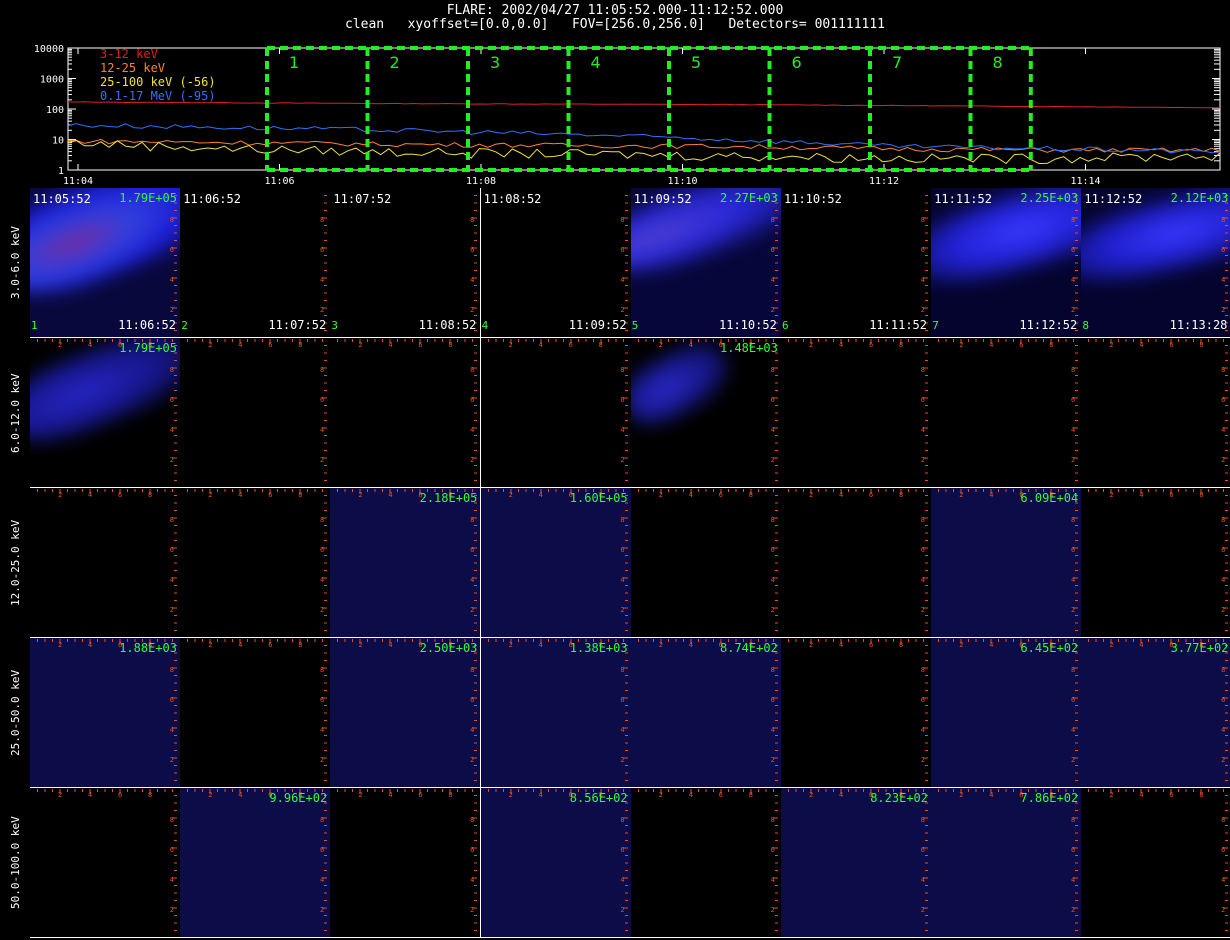 The image size is (1230, 940). I want to click on image-cell: 2 4 6 8 2 4 6 8 1.48E+03, so click(706, 413).